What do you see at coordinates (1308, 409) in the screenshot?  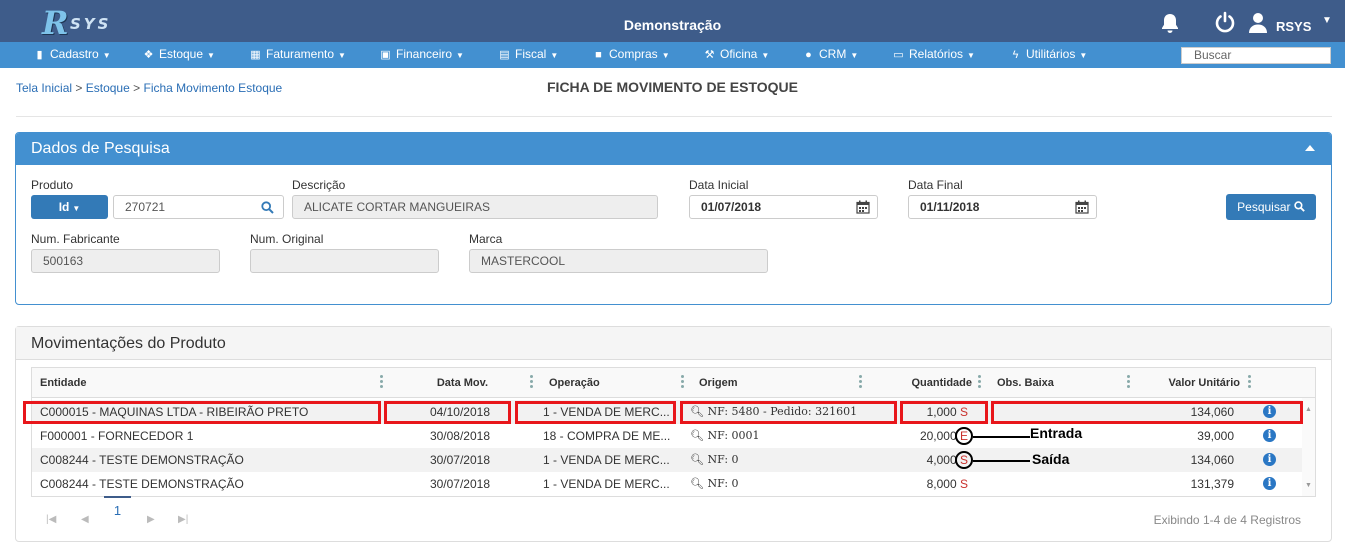 I see `scroll-up-icon: ▲` at bounding box center [1308, 409].